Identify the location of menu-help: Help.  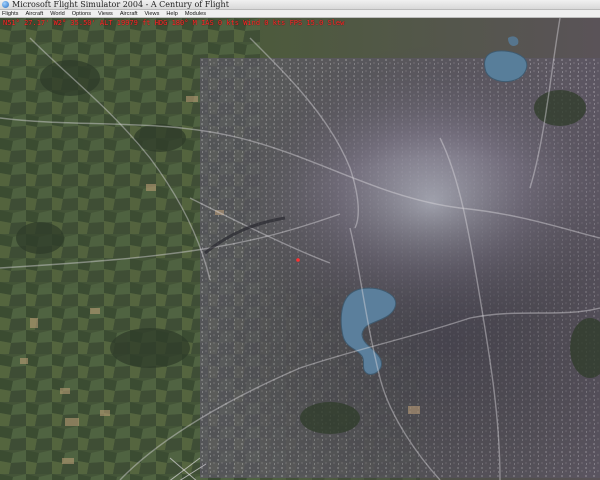
(172, 14).